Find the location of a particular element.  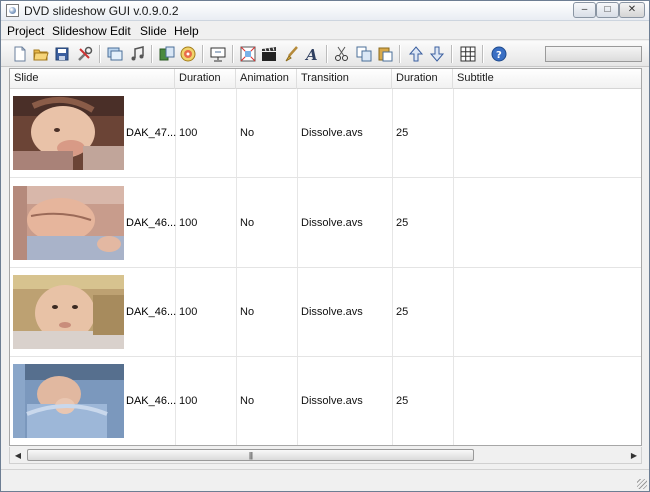

column-duration: Duration is located at coordinates (205, 79).